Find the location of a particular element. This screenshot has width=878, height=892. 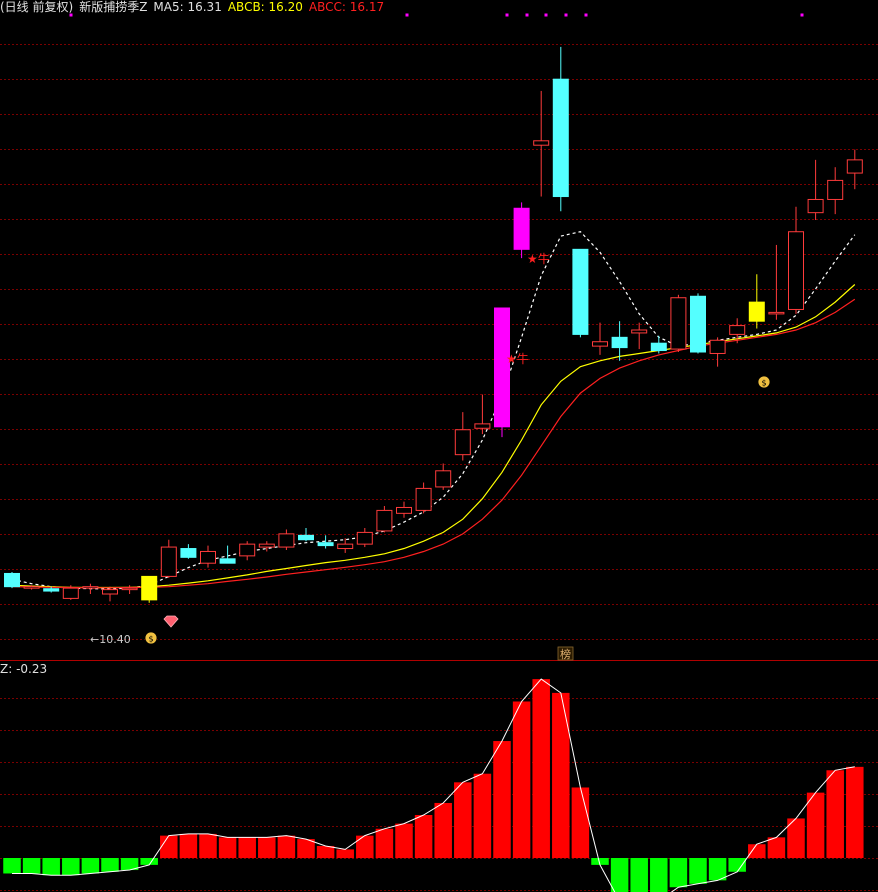

abcc-value: ABCC: 16.17 is located at coordinates (346, 7).